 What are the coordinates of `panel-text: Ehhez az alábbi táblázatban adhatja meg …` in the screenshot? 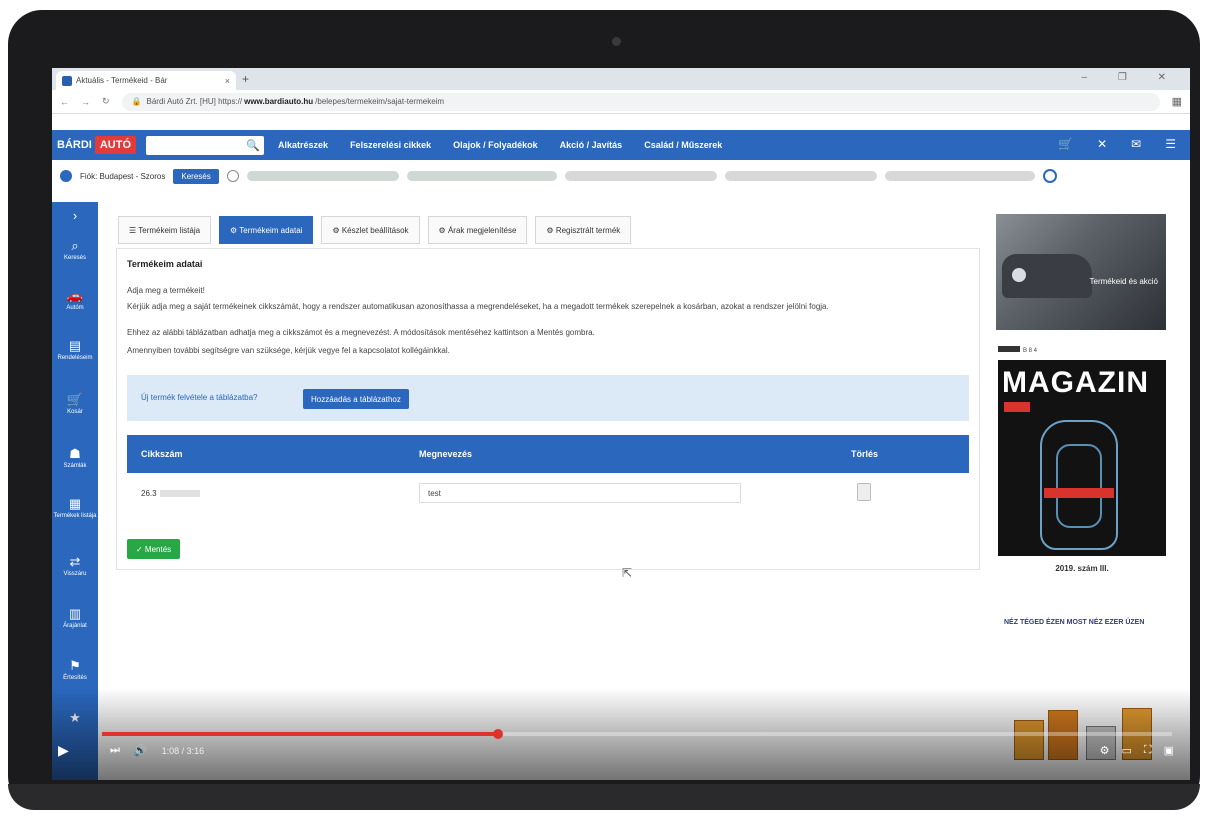 It's located at (361, 332).